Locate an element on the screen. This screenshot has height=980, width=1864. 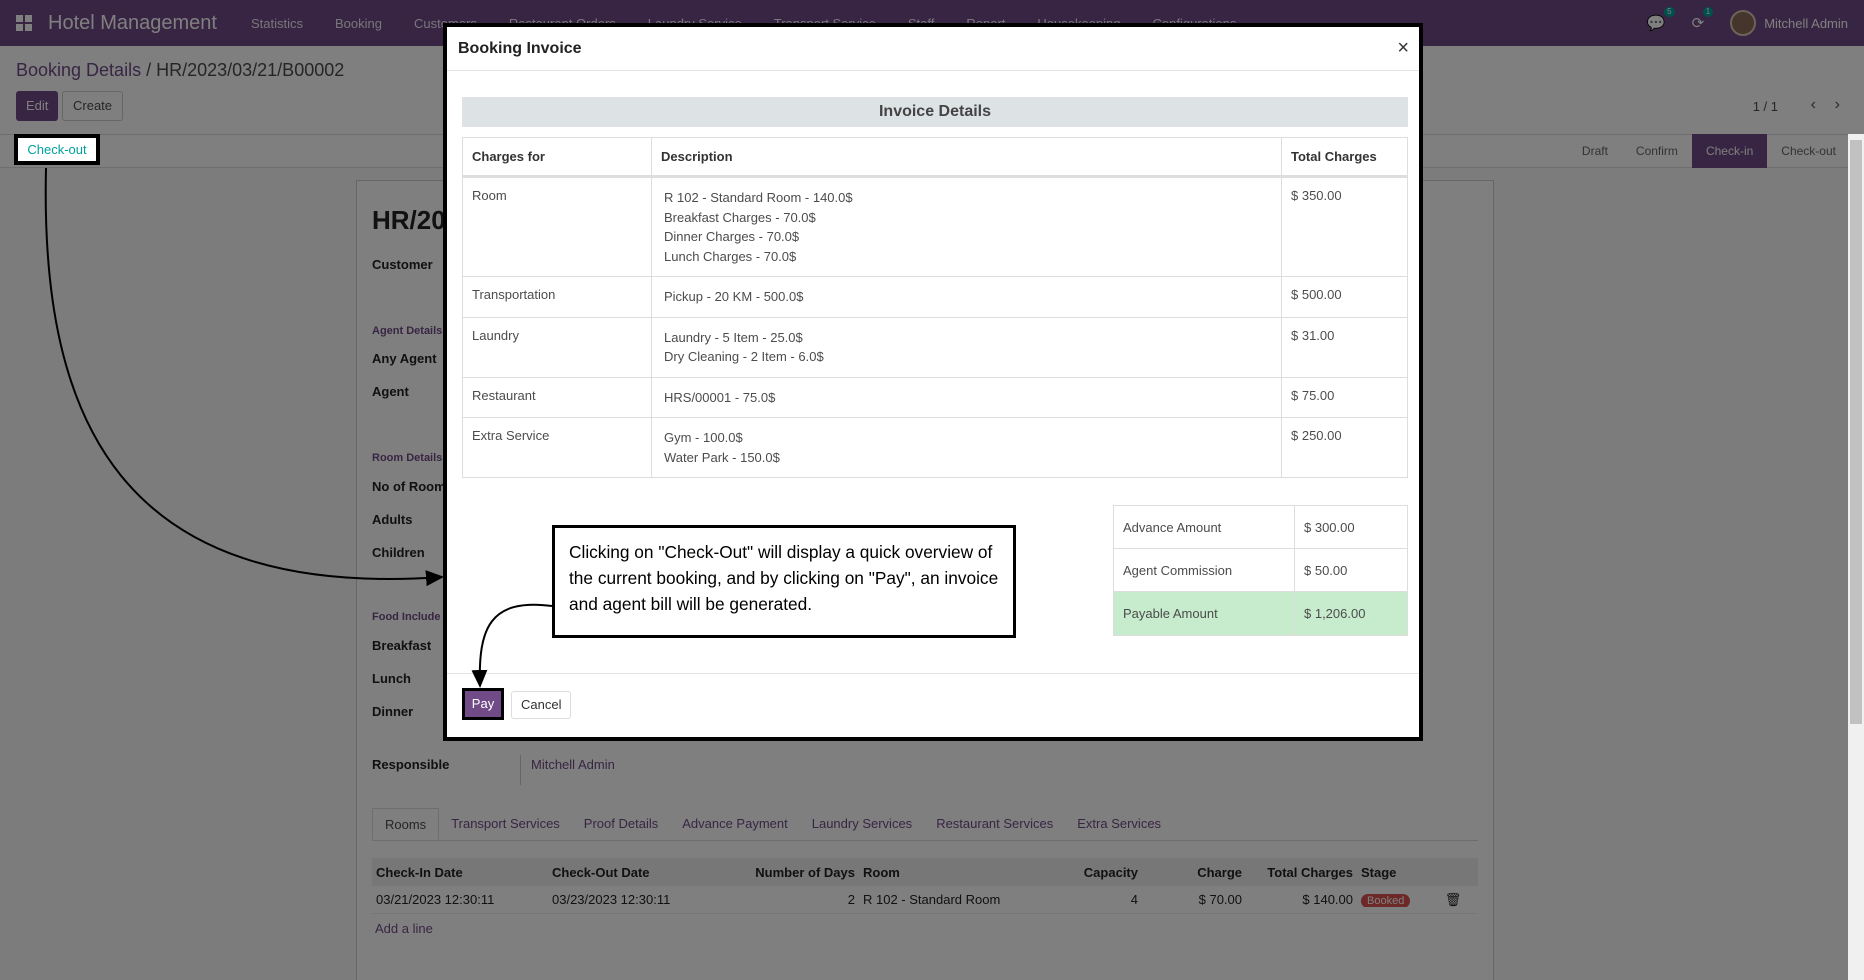
description-line: Gym - 100.0$ is located at coordinates (703, 437).